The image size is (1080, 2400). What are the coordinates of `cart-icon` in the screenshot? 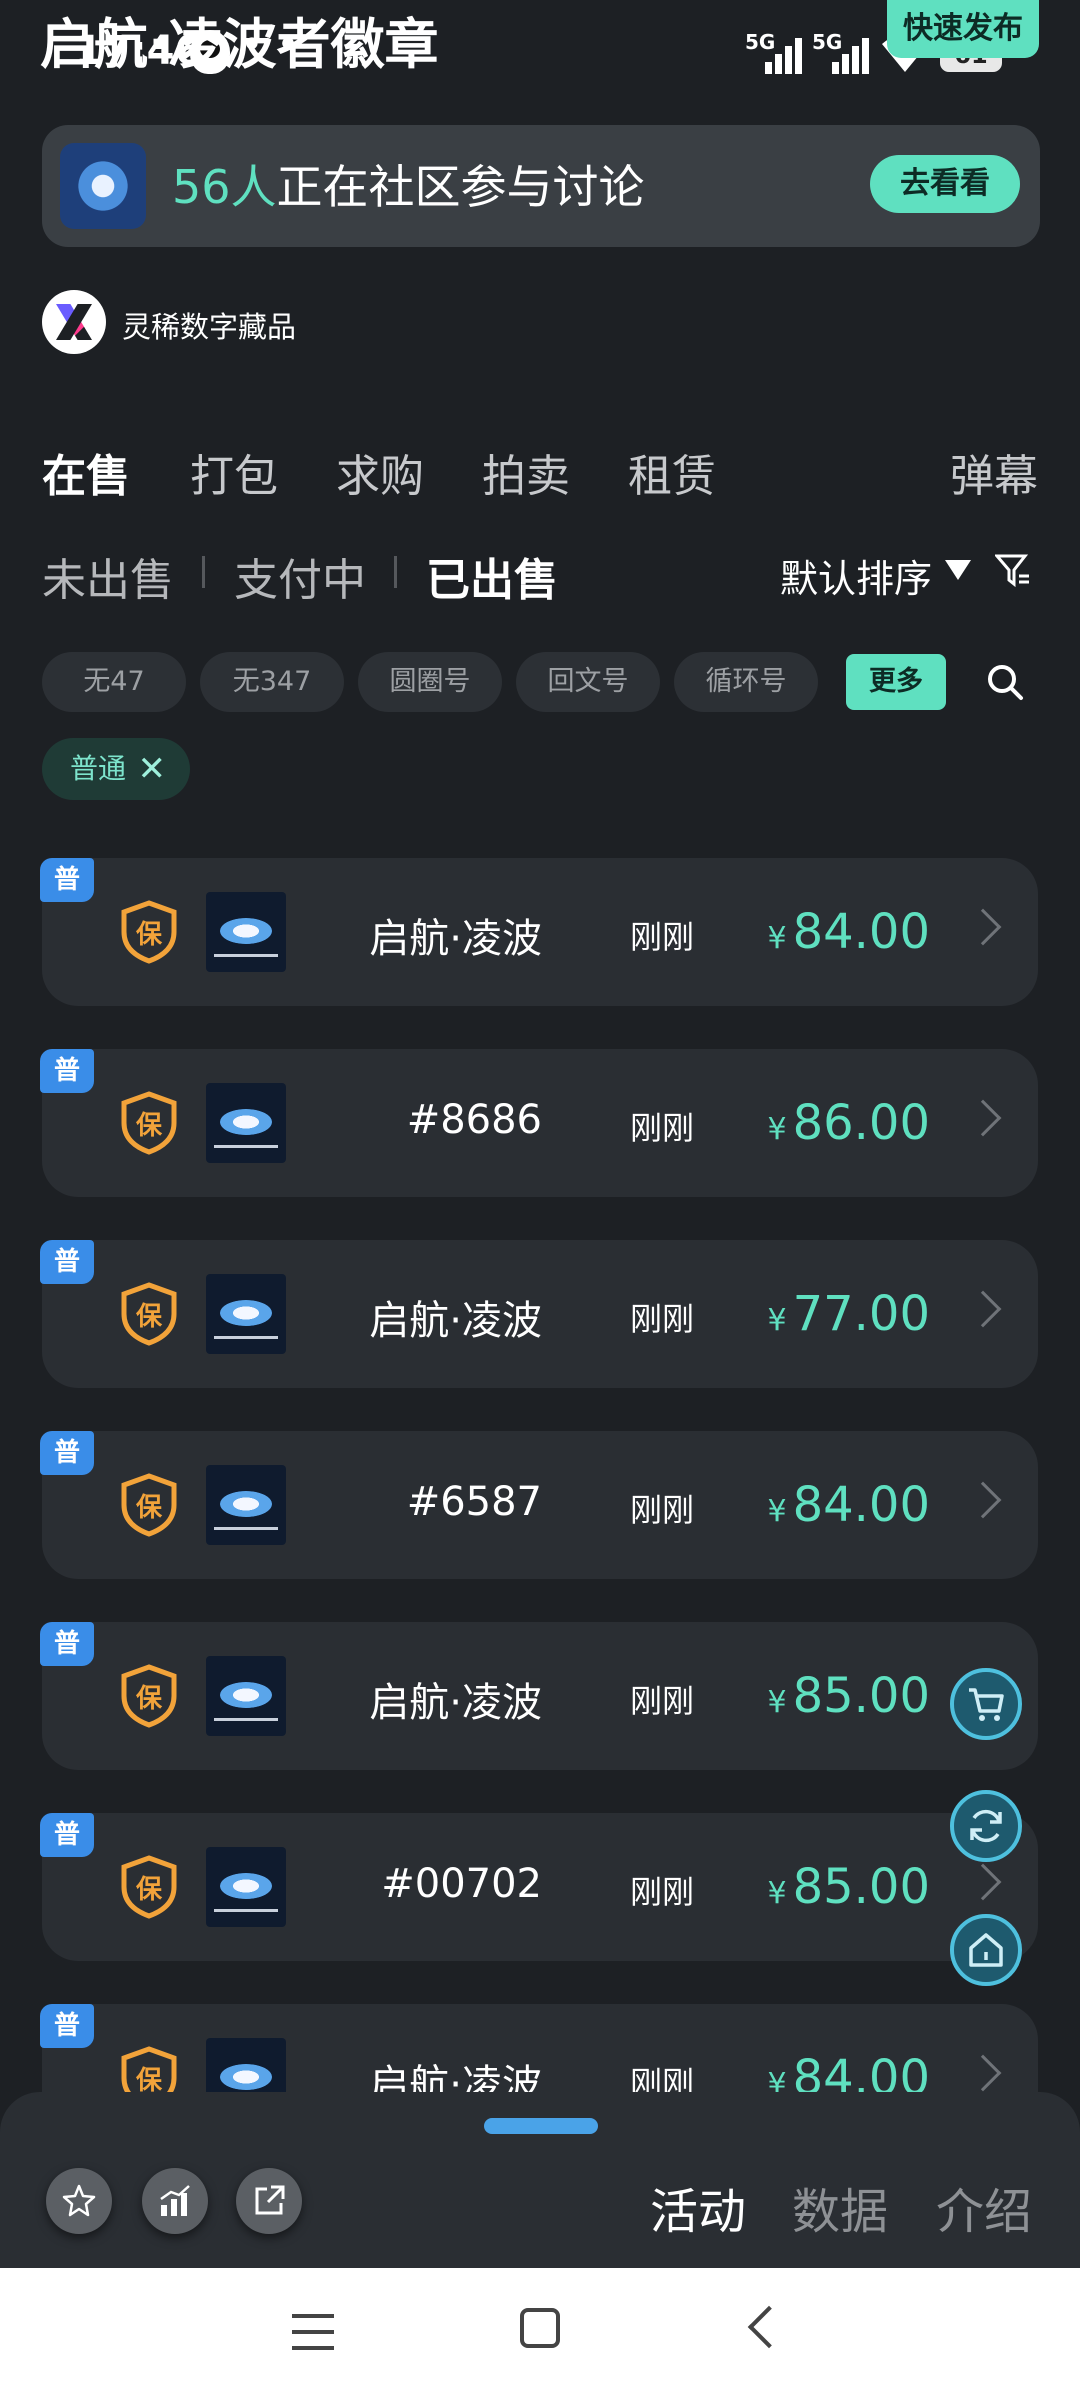 It's located at (986, 1704).